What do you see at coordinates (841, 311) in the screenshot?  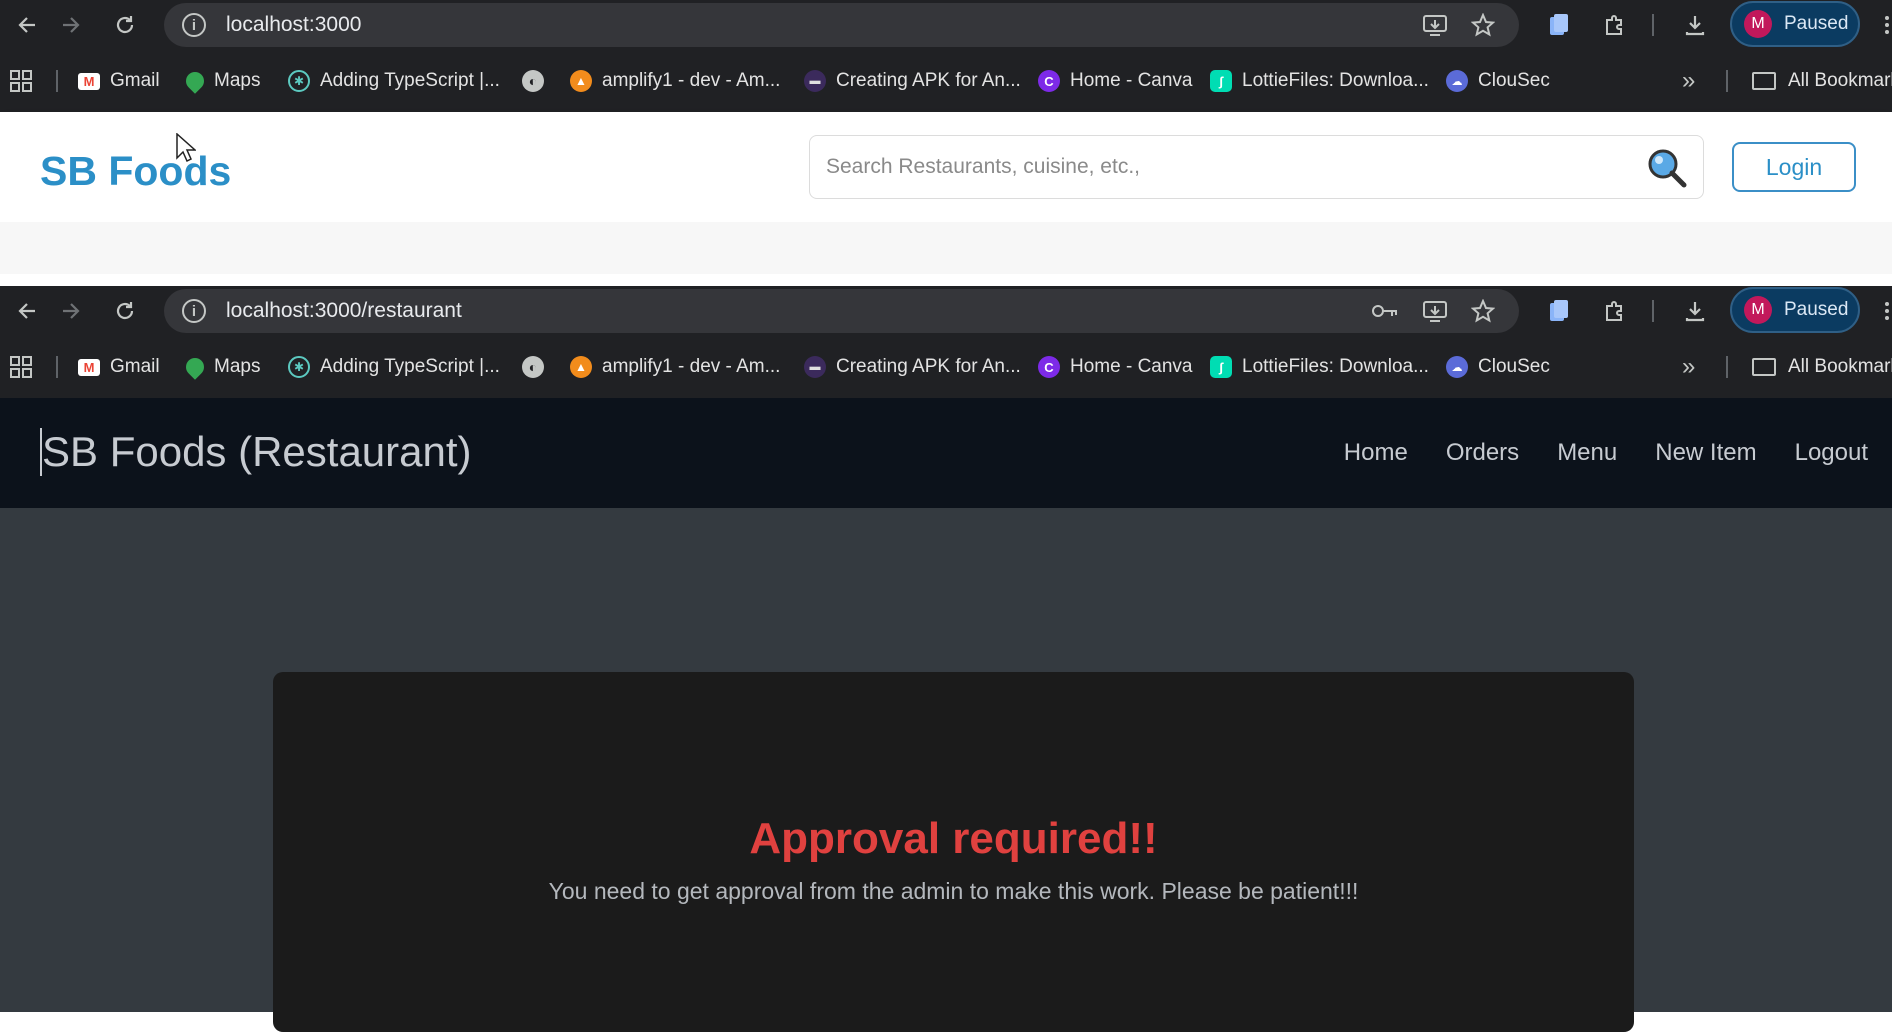 I see `address-bar: i localhost:3000/restaurant` at bounding box center [841, 311].